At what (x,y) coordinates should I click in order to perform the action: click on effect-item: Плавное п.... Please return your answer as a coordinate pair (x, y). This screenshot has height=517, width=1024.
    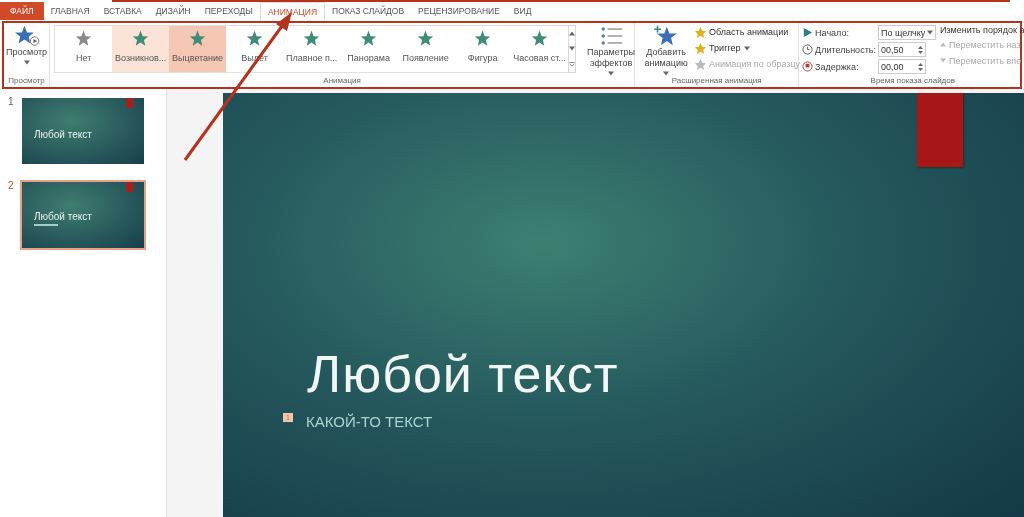
    Looking at the image, I should click on (312, 49).